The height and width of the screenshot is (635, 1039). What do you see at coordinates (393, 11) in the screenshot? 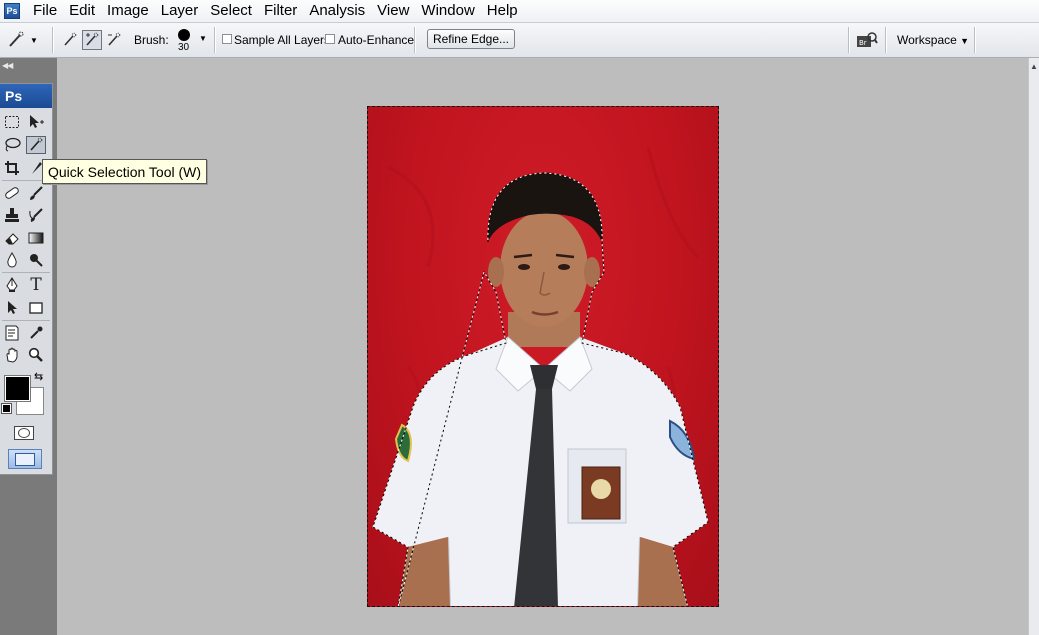
I see `menu-view: View` at bounding box center [393, 11].